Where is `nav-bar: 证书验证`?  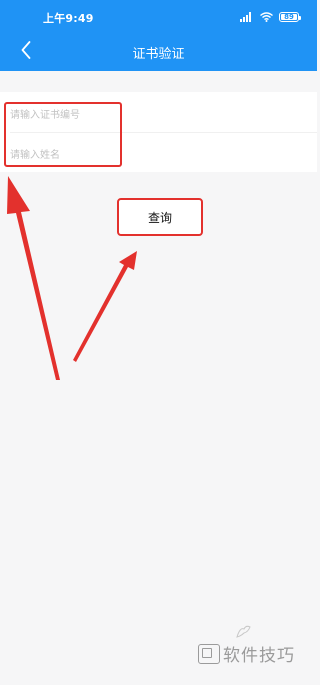
nav-bar: 证书验证 is located at coordinates (158, 52).